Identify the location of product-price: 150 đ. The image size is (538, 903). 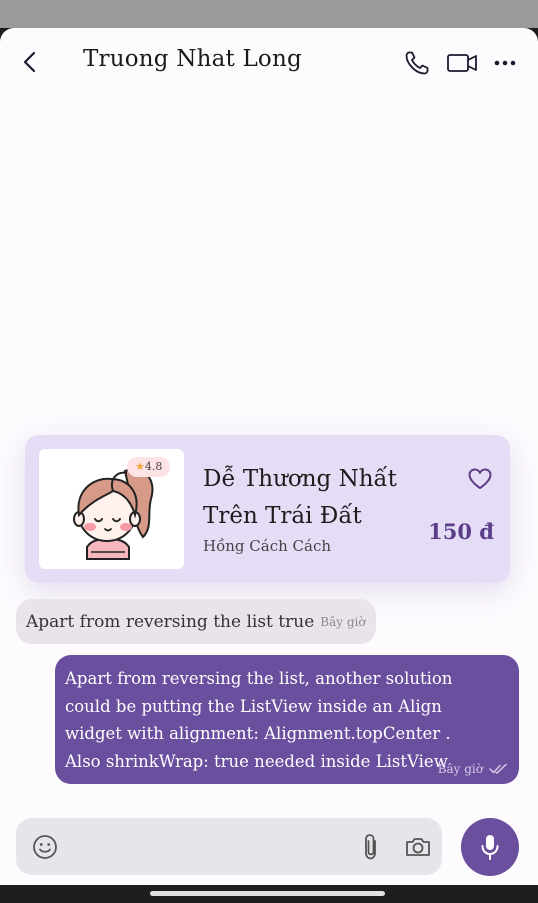
(461, 531).